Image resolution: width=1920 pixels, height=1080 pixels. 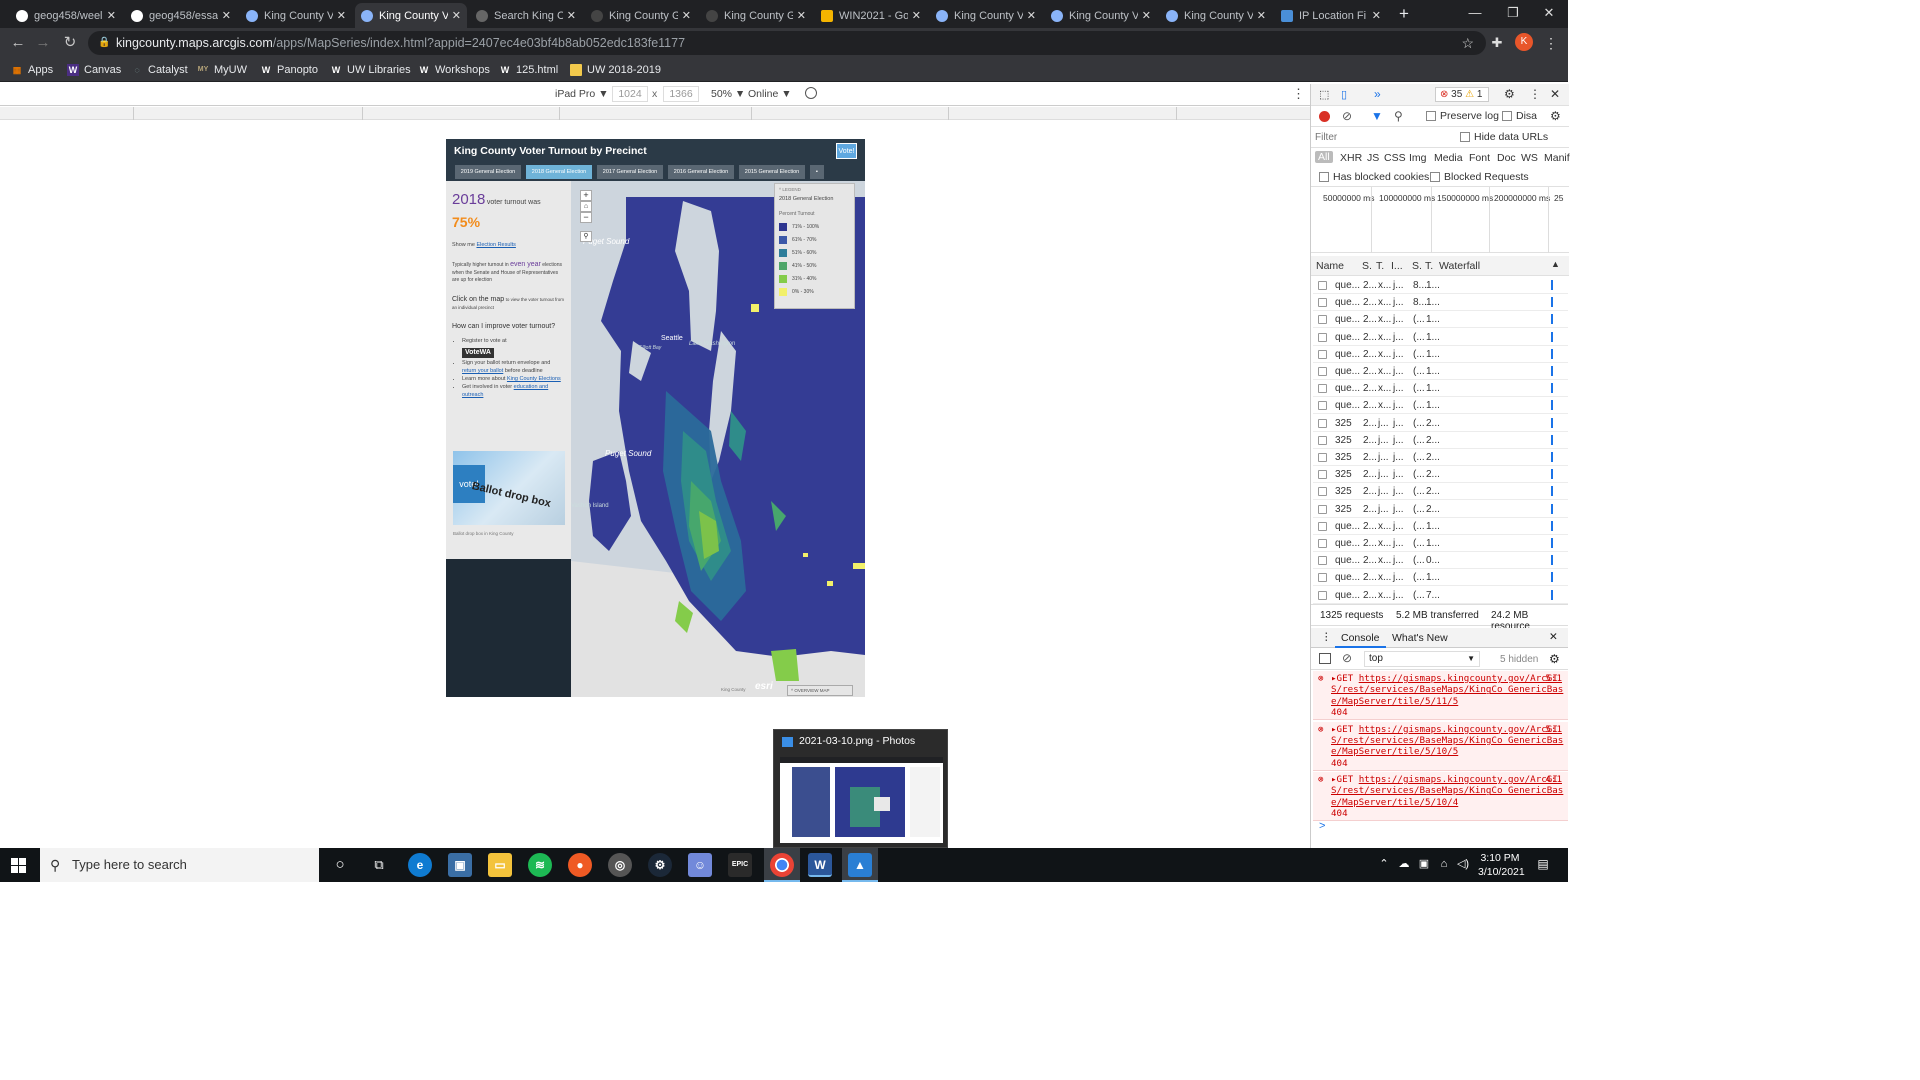 What do you see at coordinates (817, 172) in the screenshot?
I see `more-tabs-icon: ▪` at bounding box center [817, 172].